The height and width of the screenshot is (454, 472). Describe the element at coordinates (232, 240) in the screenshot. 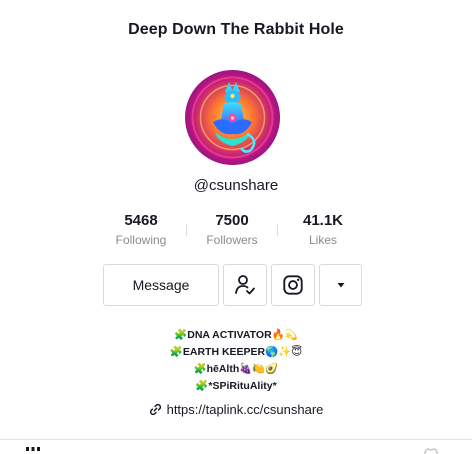

I see `followers-label: Followers` at that location.